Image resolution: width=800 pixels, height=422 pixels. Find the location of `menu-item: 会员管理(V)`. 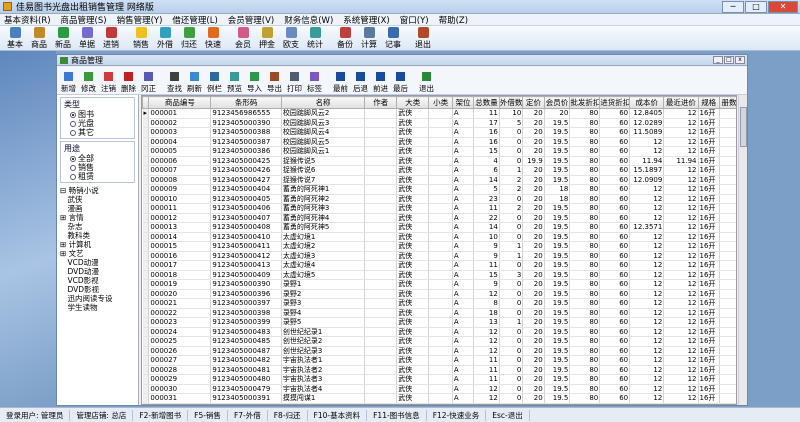

menu-item: 会员管理(V) is located at coordinates (251, 20).